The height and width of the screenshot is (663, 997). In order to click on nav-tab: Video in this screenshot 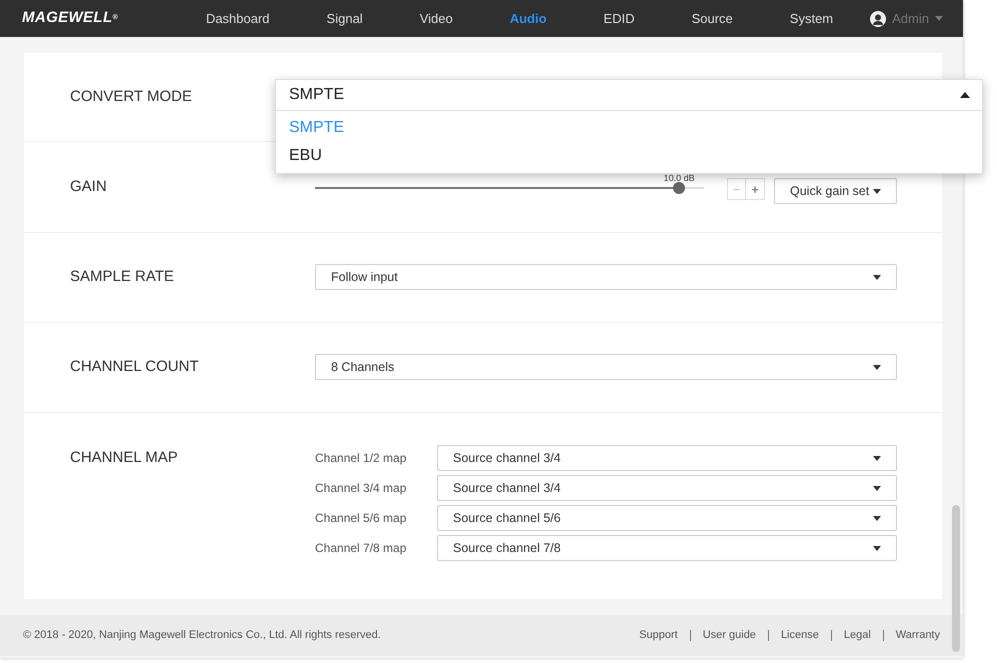, I will do `click(436, 18)`.